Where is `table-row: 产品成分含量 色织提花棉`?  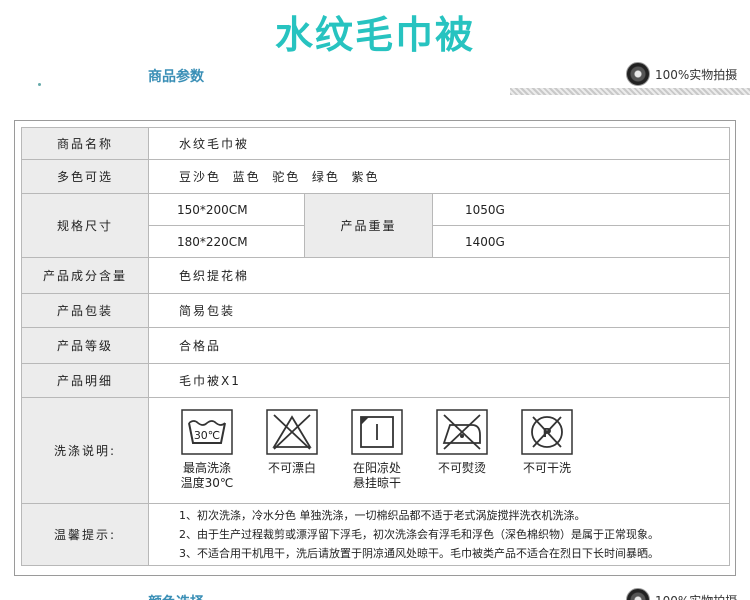
table-row: 产品成分含量 色织提花棉 is located at coordinates (375, 275).